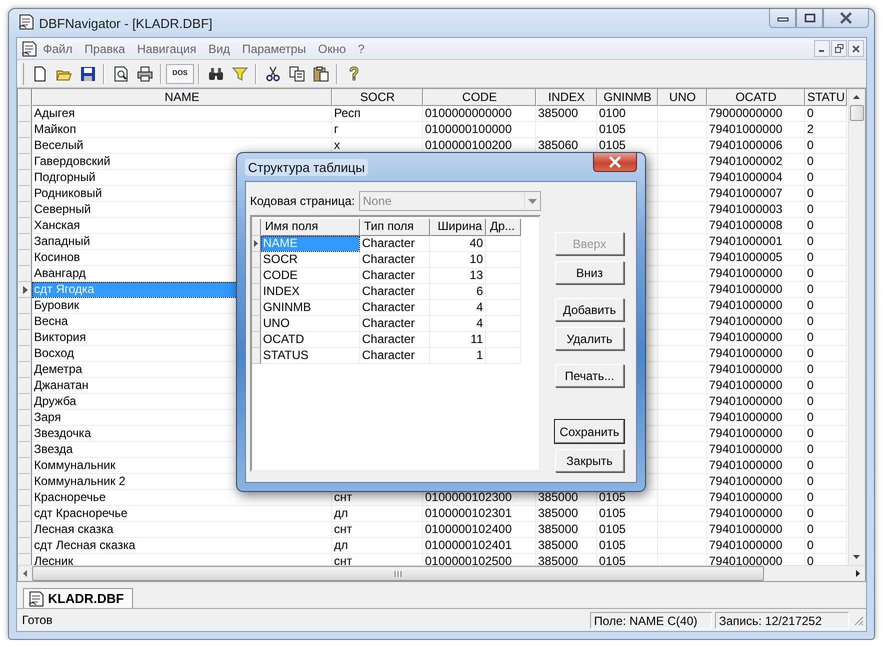 This screenshot has height=647, width=883. Describe the element at coordinates (182, 97) in the screenshot. I see `column-header: NAME` at that location.